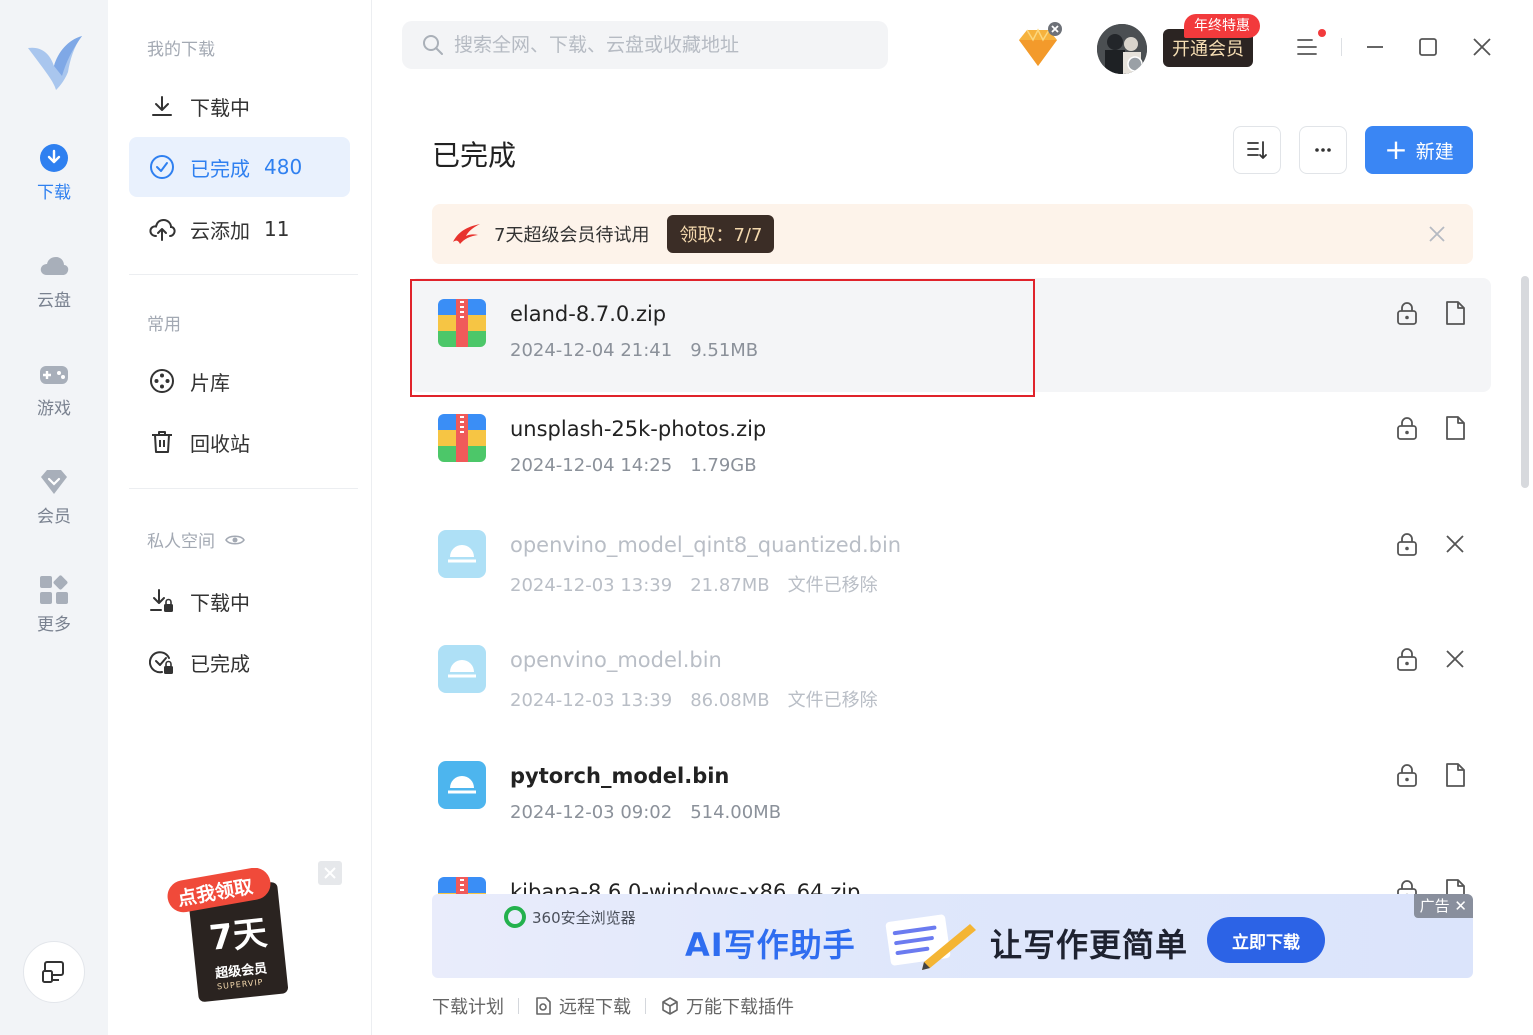 The image size is (1533, 1035). What do you see at coordinates (1266, 940) in the screenshot?
I see `ad-download-button: 立即下载` at bounding box center [1266, 940].